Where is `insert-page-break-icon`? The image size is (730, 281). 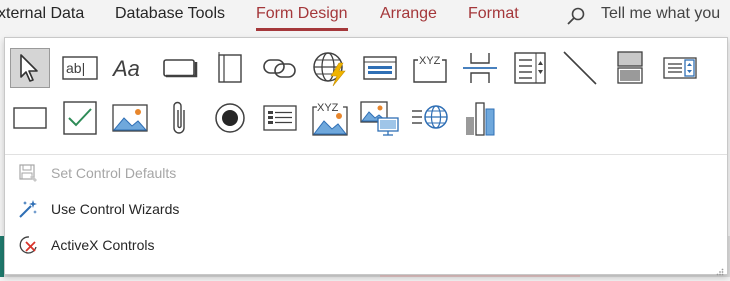 insert-page-break-icon is located at coordinates (480, 68).